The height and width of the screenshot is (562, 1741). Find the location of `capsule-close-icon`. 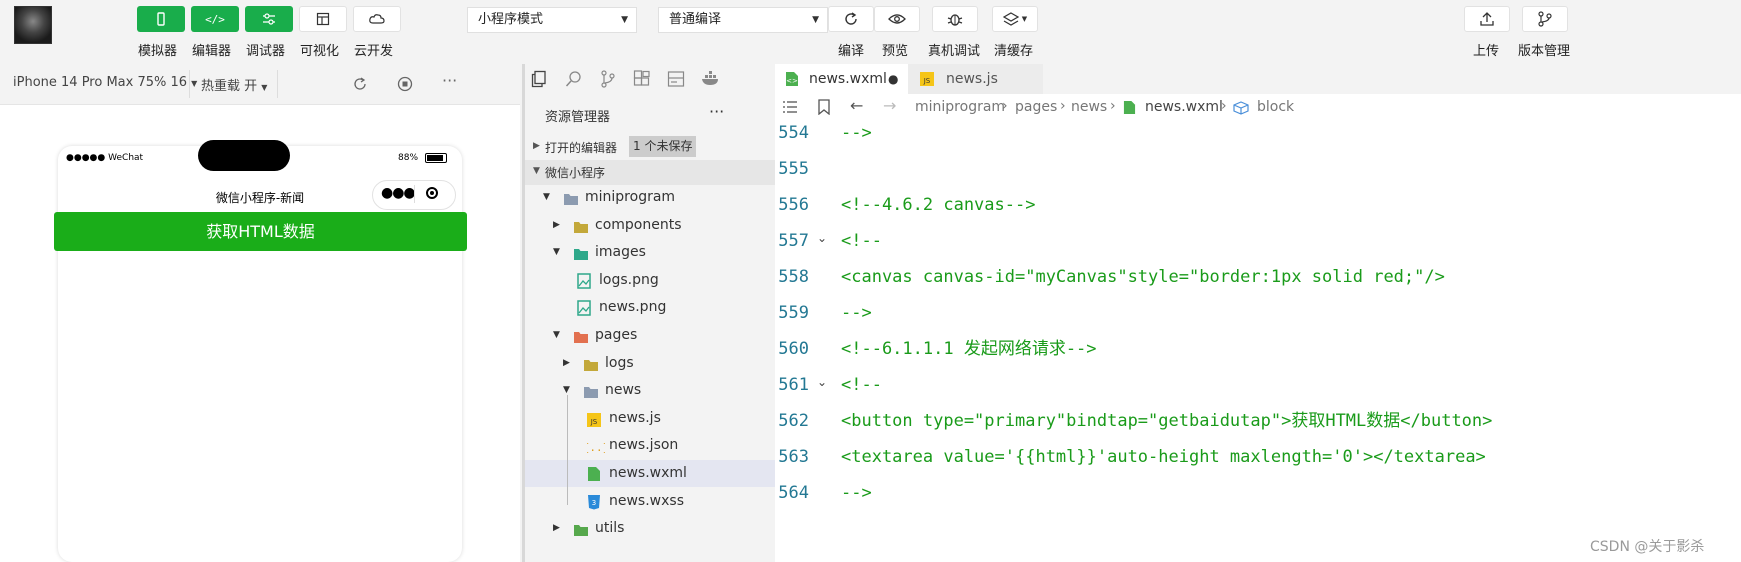

capsule-close-icon is located at coordinates (432, 193).